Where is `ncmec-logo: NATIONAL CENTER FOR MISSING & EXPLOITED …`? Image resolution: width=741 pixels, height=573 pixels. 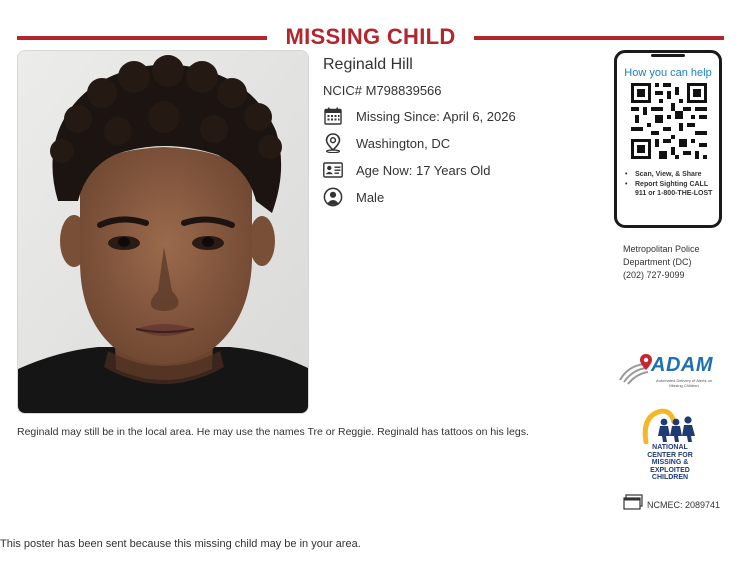
ncmec-logo: NATIONAL CENTER FOR MISSING & EXPLOITED … is located at coordinates (670, 444).